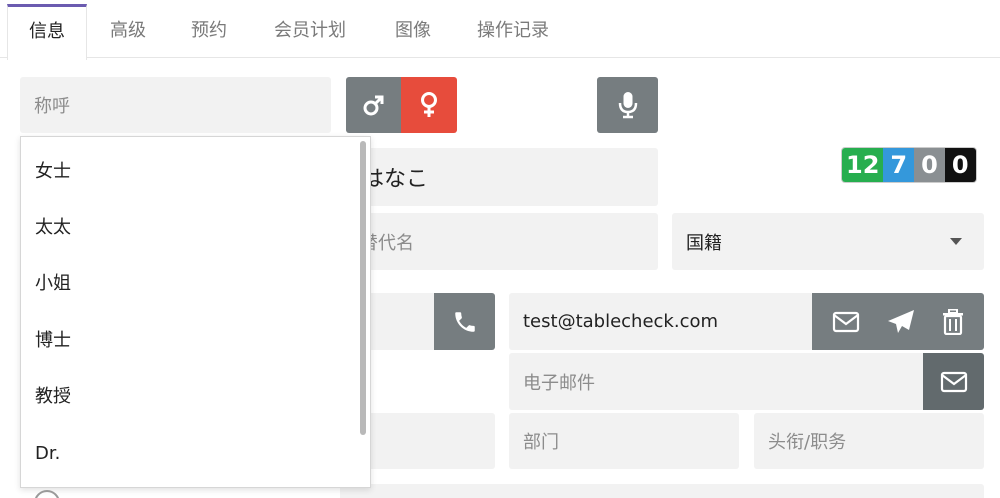 Image resolution: width=1000 pixels, height=498 pixels. Describe the element at coordinates (47, 32) in the screenshot. I see `tab-info: 信息` at that location.